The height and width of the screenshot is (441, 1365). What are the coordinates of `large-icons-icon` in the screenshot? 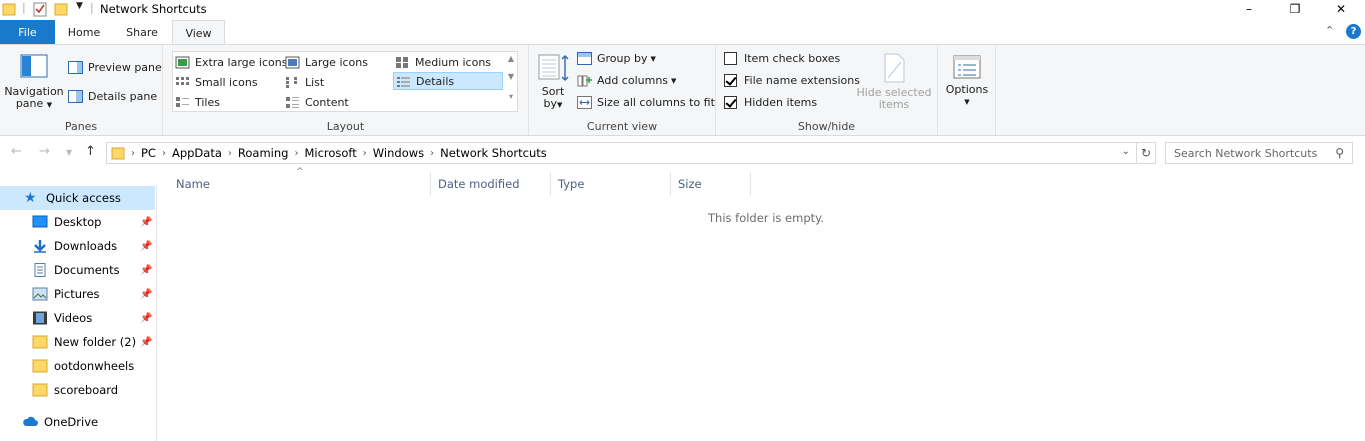 It's located at (292, 62).